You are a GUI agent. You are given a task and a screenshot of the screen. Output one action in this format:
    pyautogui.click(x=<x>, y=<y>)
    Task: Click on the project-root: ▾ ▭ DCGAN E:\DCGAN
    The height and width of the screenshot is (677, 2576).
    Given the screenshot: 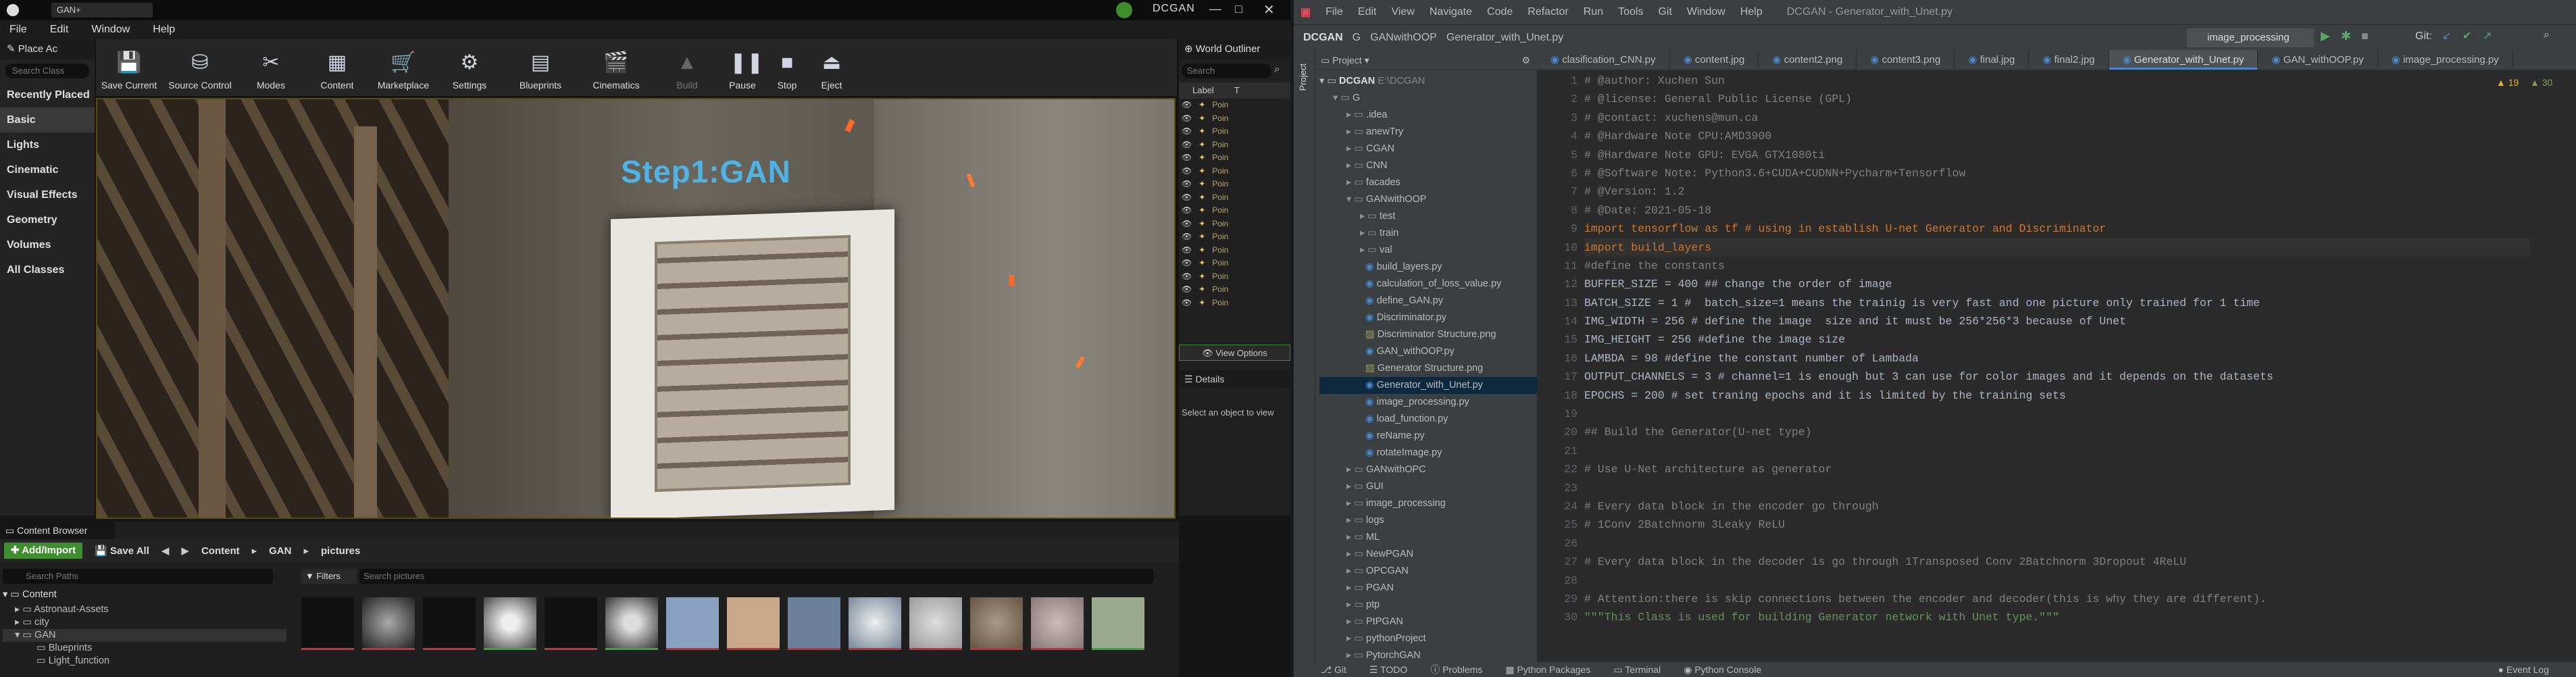 What is the action you would take?
    pyautogui.click(x=1428, y=81)
    